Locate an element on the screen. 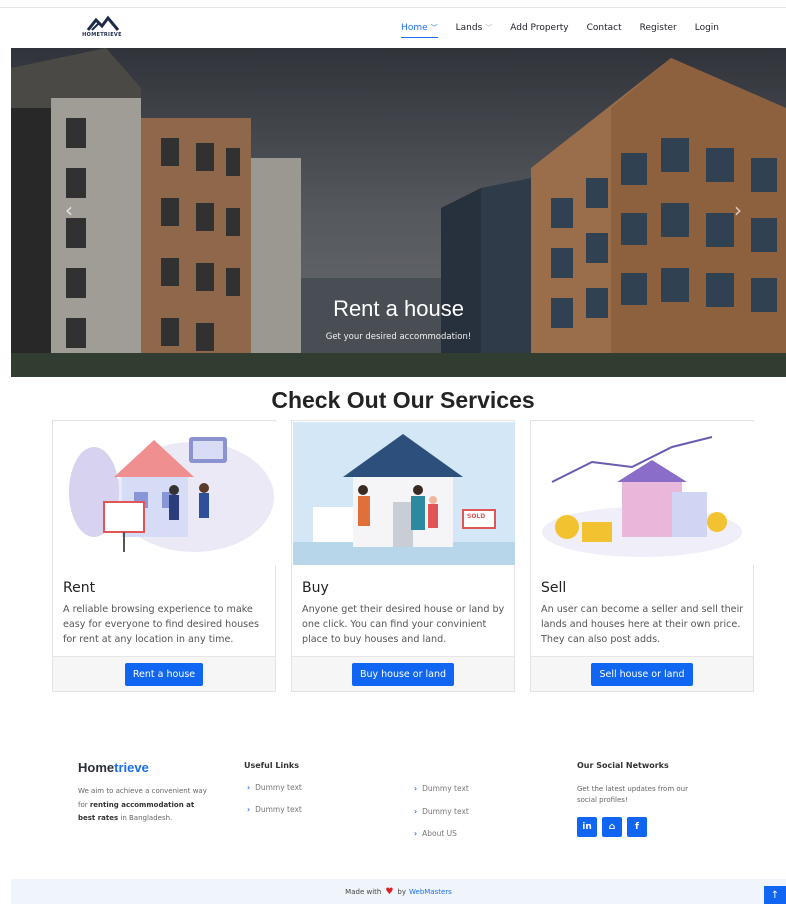 The image size is (786, 904). nav-label: Contact is located at coordinates (604, 28).